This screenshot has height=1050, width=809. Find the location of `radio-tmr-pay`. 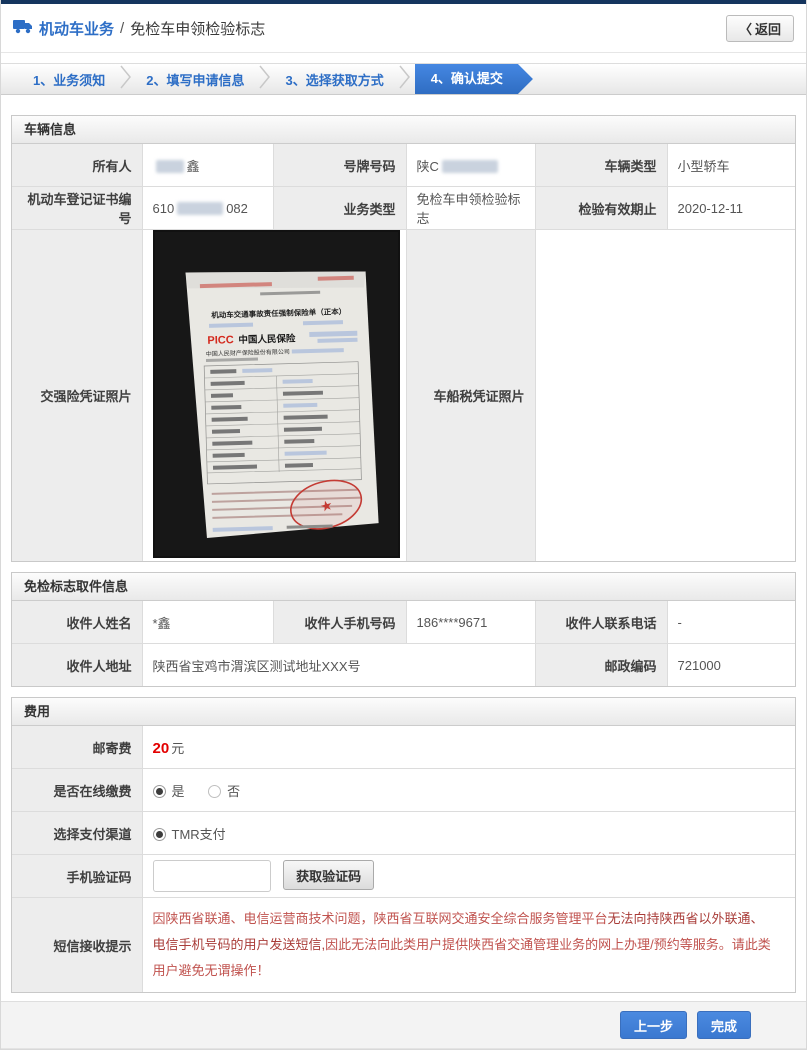

radio-tmr-pay is located at coordinates (159, 834).